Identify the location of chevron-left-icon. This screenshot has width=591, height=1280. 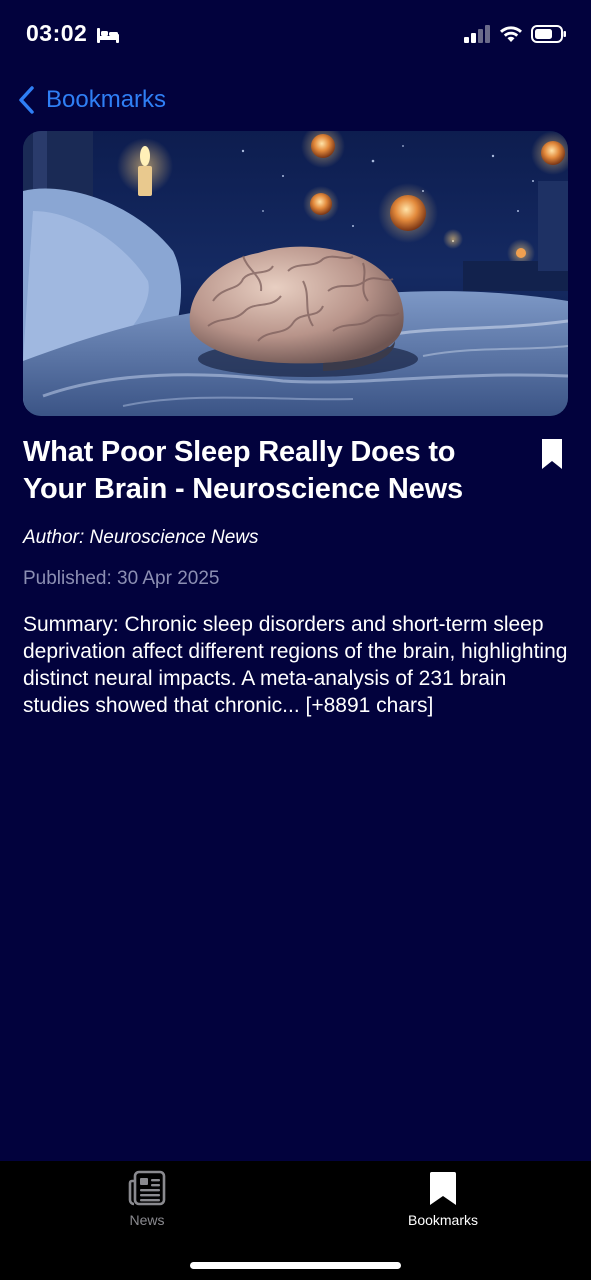
(26, 100).